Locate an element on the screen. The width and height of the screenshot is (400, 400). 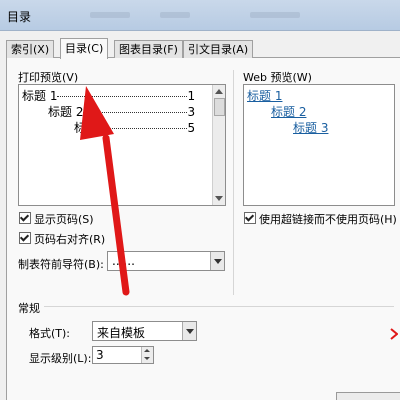
arrow-head is located at coordinates (97, 113).